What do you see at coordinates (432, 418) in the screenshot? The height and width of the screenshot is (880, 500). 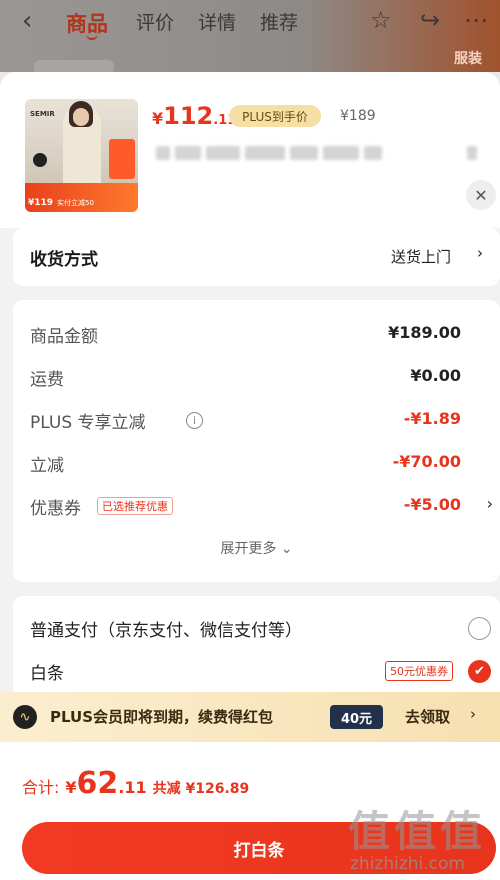 I see `fee-amount: -¥1.89` at bounding box center [432, 418].